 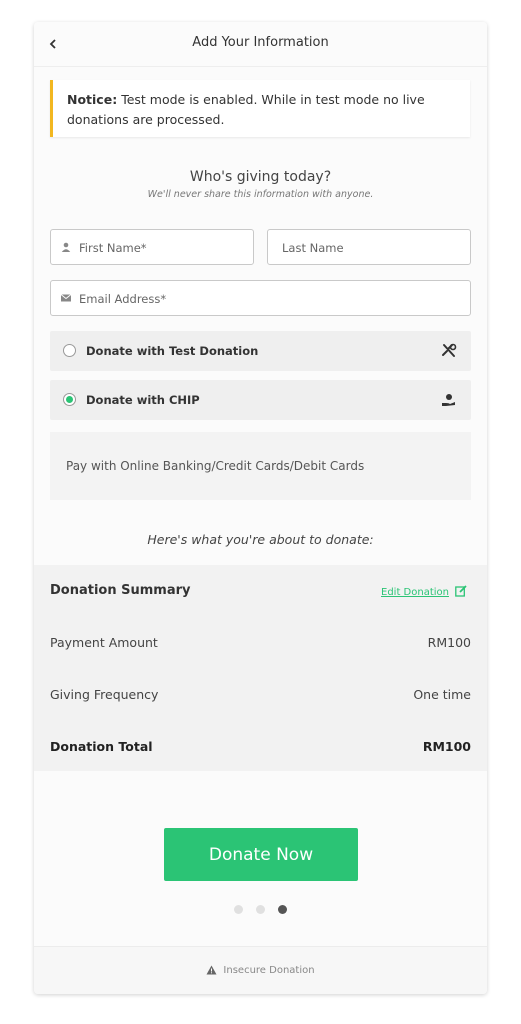 I want to click on warning-icon, so click(x=211, y=970).